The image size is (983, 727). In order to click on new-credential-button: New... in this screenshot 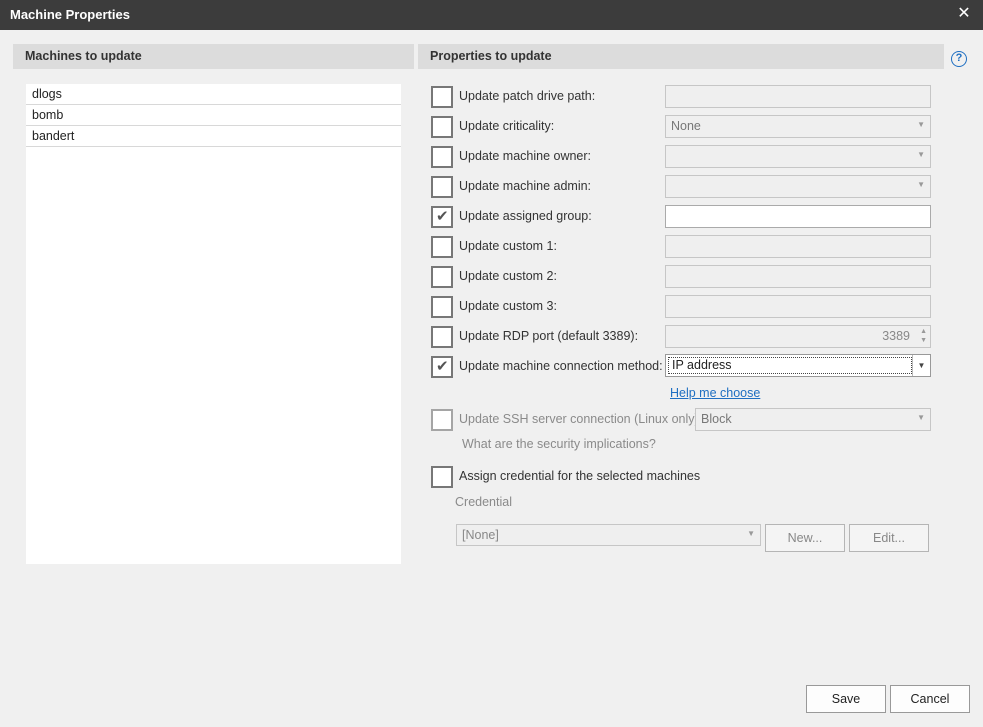, I will do `click(805, 538)`.